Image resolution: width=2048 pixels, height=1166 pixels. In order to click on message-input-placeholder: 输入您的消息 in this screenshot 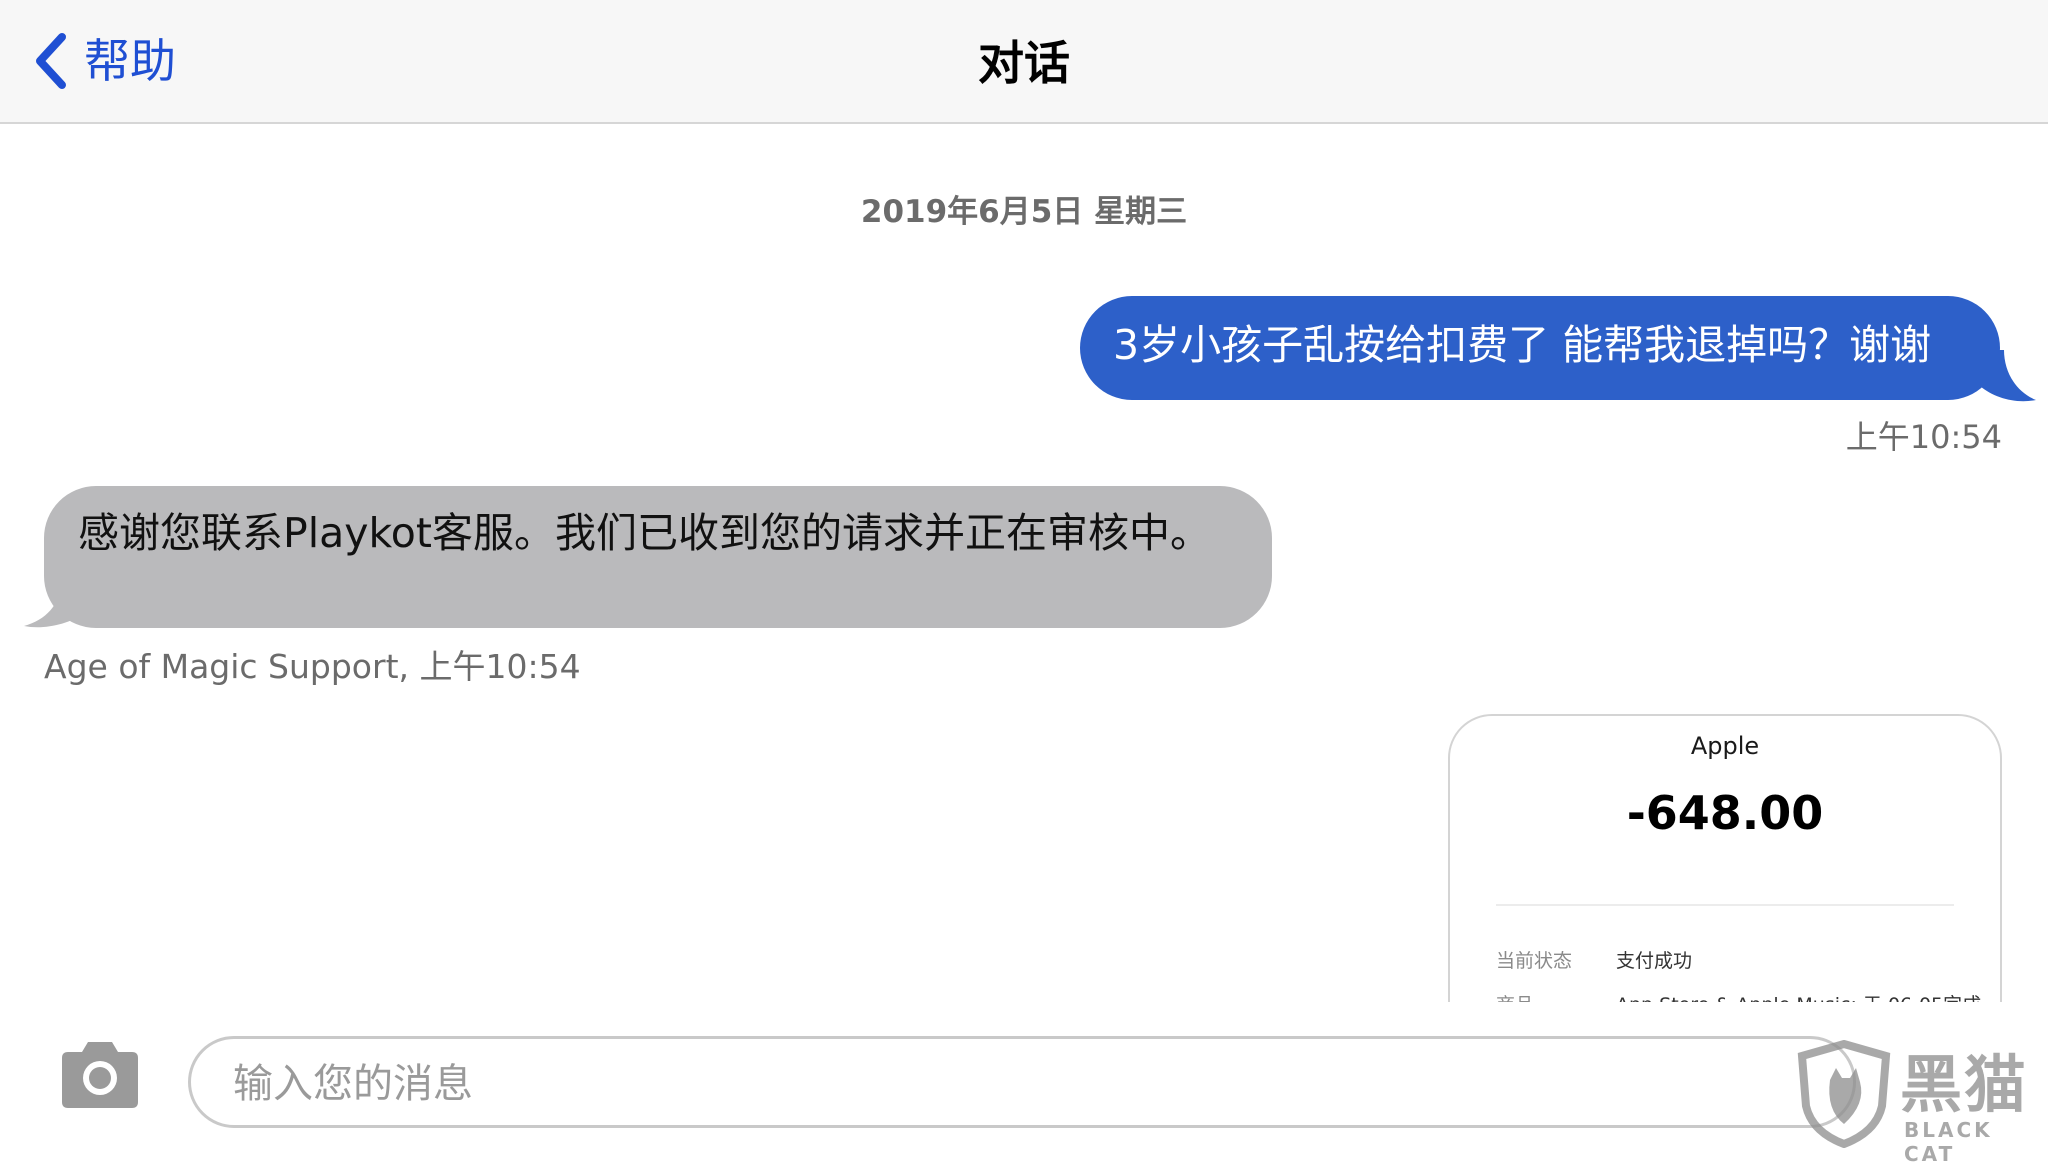, I will do `click(353, 1084)`.